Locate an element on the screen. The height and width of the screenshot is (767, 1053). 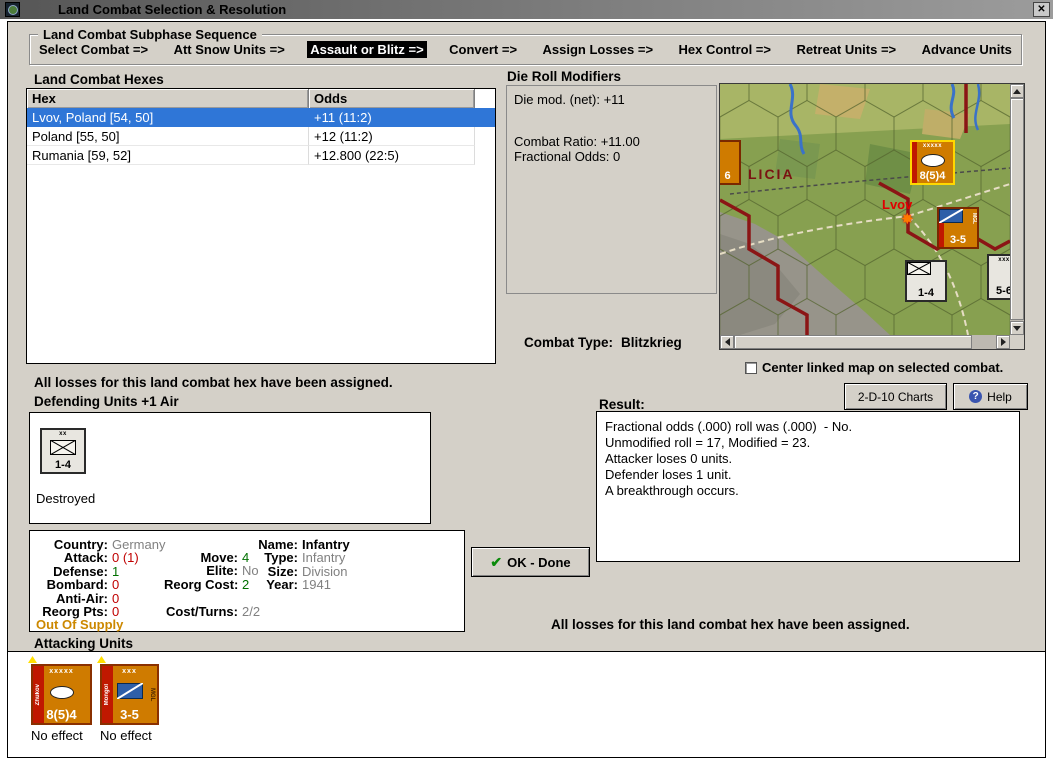
step-retreat-units: Retreat Units => is located at coordinates (846, 49).